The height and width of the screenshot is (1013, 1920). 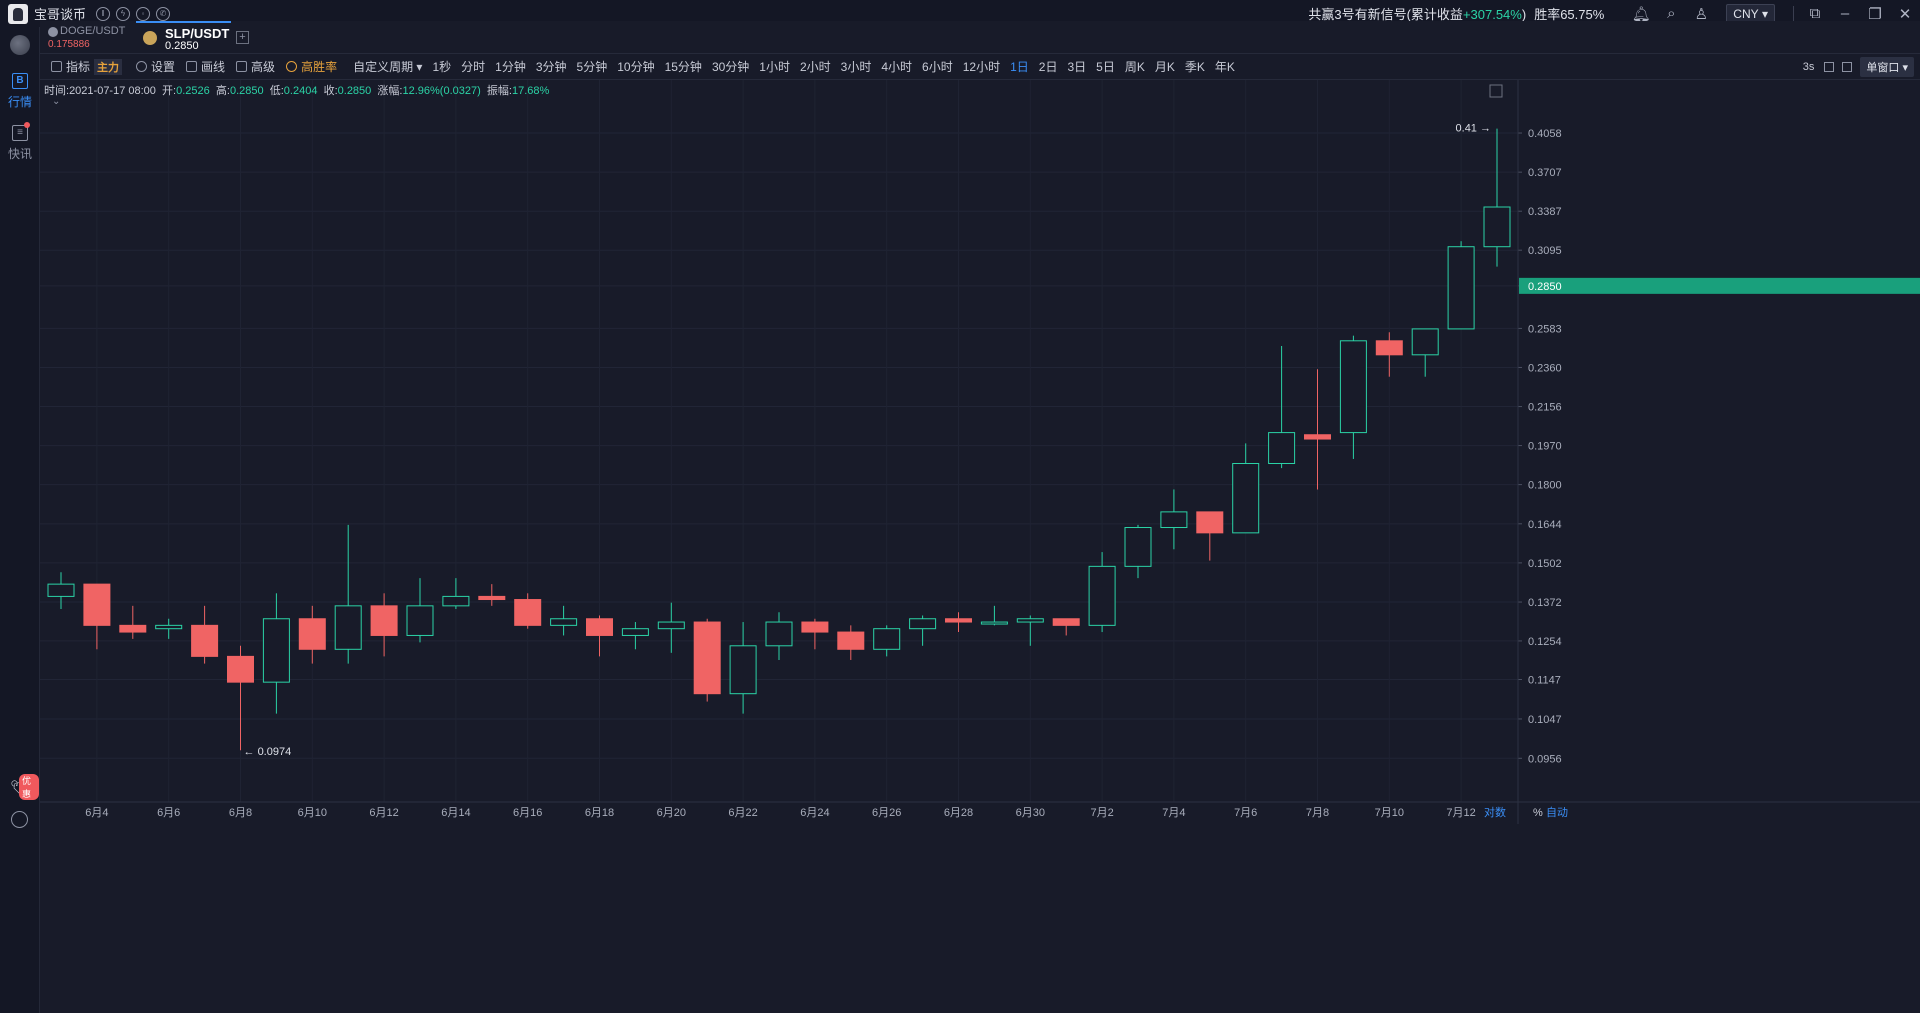 I want to click on percent-scale-toggle: %, so click(x=1538, y=813).